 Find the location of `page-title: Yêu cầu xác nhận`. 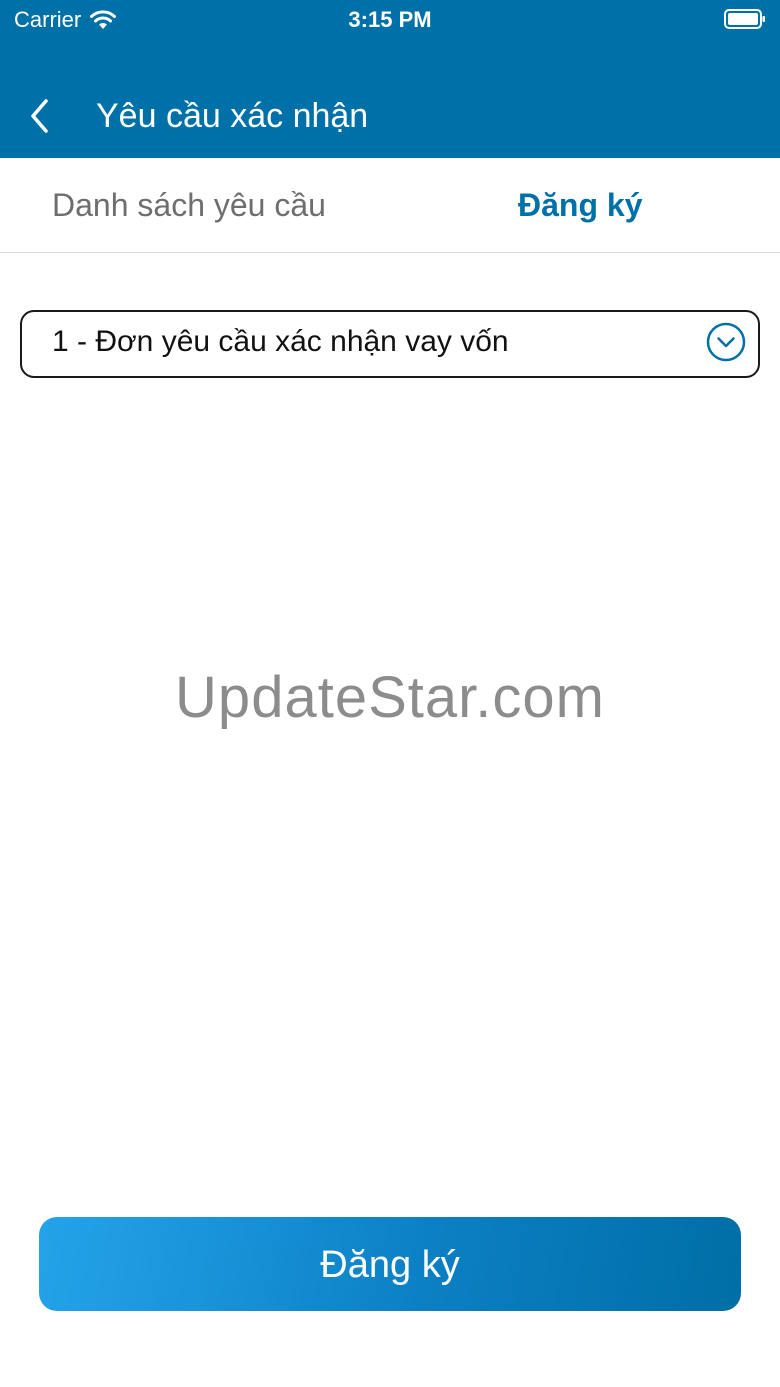

page-title: Yêu cầu xác nhận is located at coordinates (232, 116).